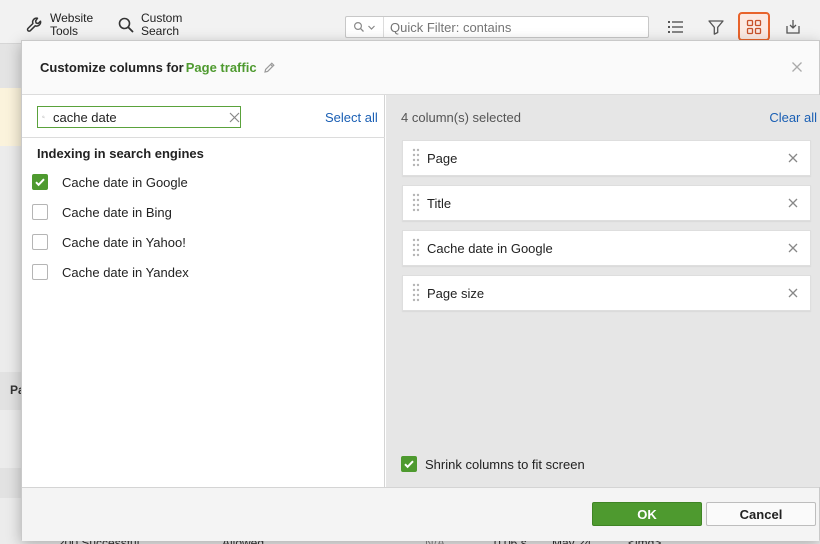  Describe the element at coordinates (117, 212) in the screenshot. I see `option-label: Cache date in Bing` at that location.